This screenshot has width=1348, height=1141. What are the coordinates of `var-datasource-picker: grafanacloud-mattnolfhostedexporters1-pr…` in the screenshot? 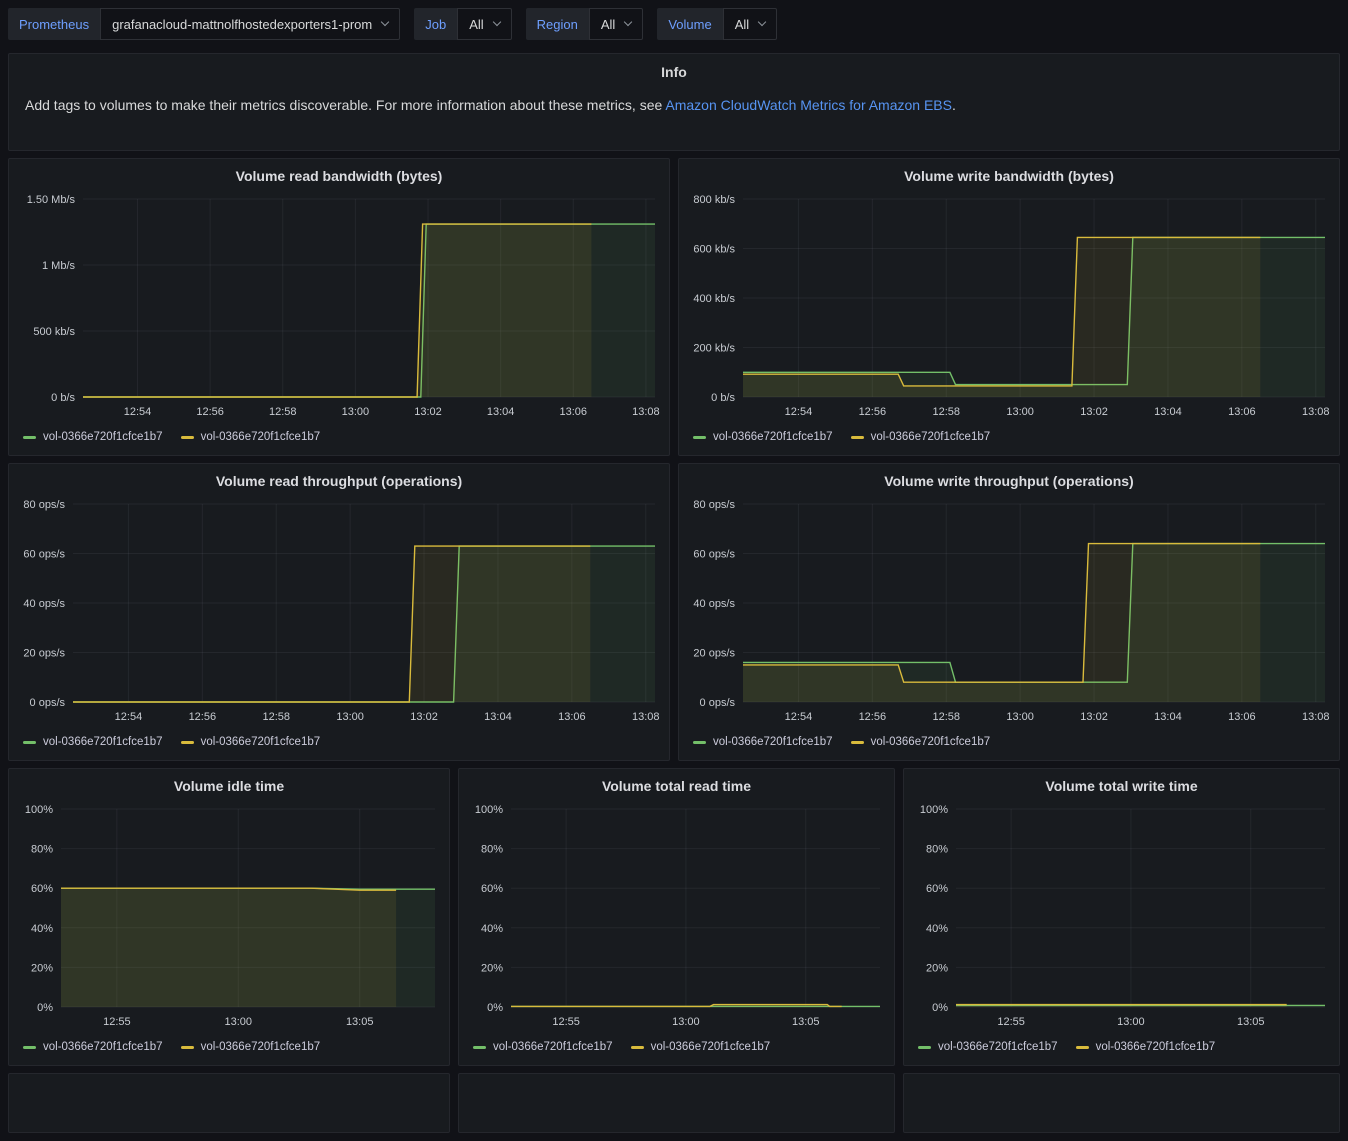 It's located at (250, 24).